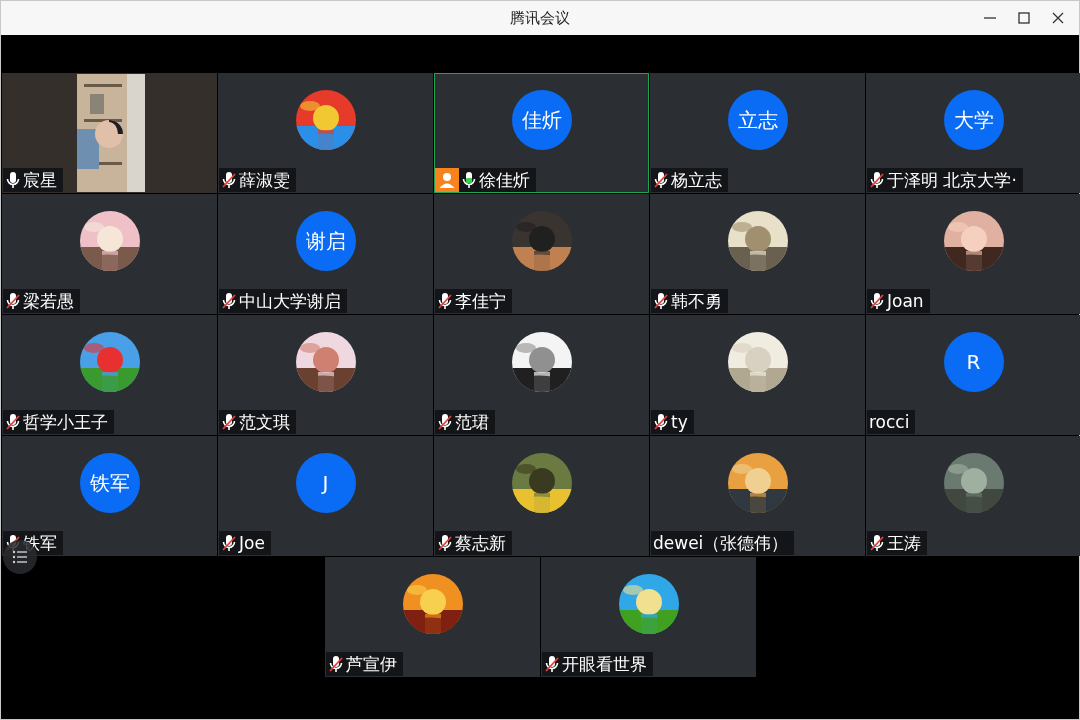 The height and width of the screenshot is (720, 1080). What do you see at coordinates (371, 664) in the screenshot?
I see `participant-name: 芦宣伊` at bounding box center [371, 664].